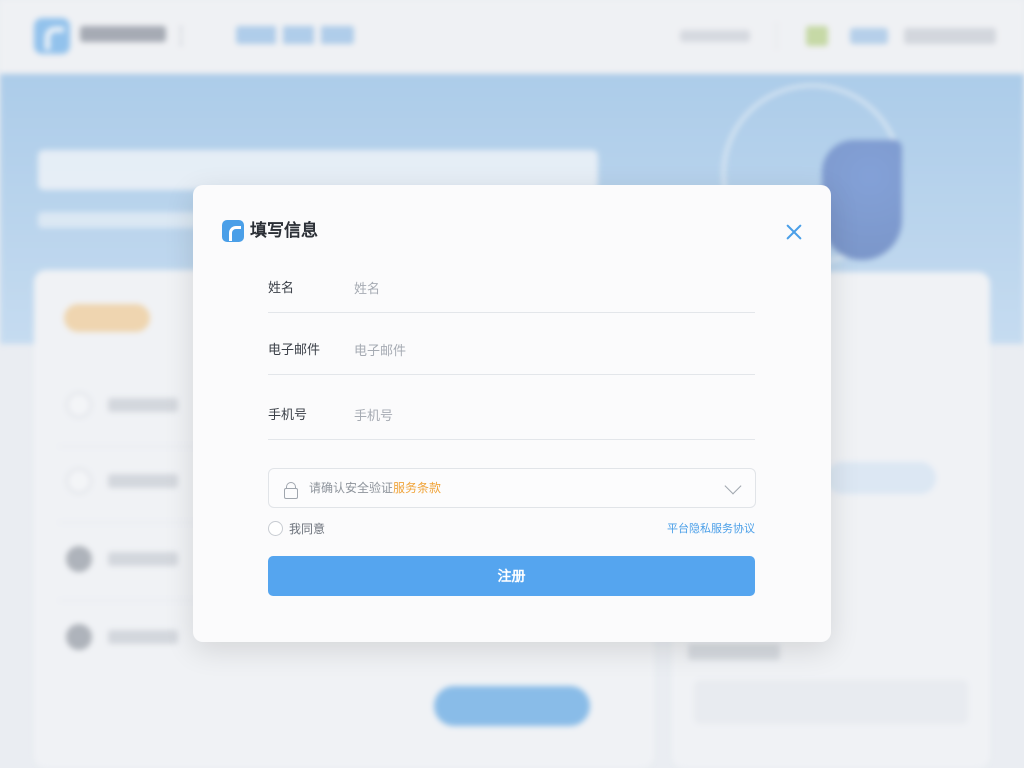  I want to click on security-select-text: 请确认安全验证服务条款, so click(375, 488).